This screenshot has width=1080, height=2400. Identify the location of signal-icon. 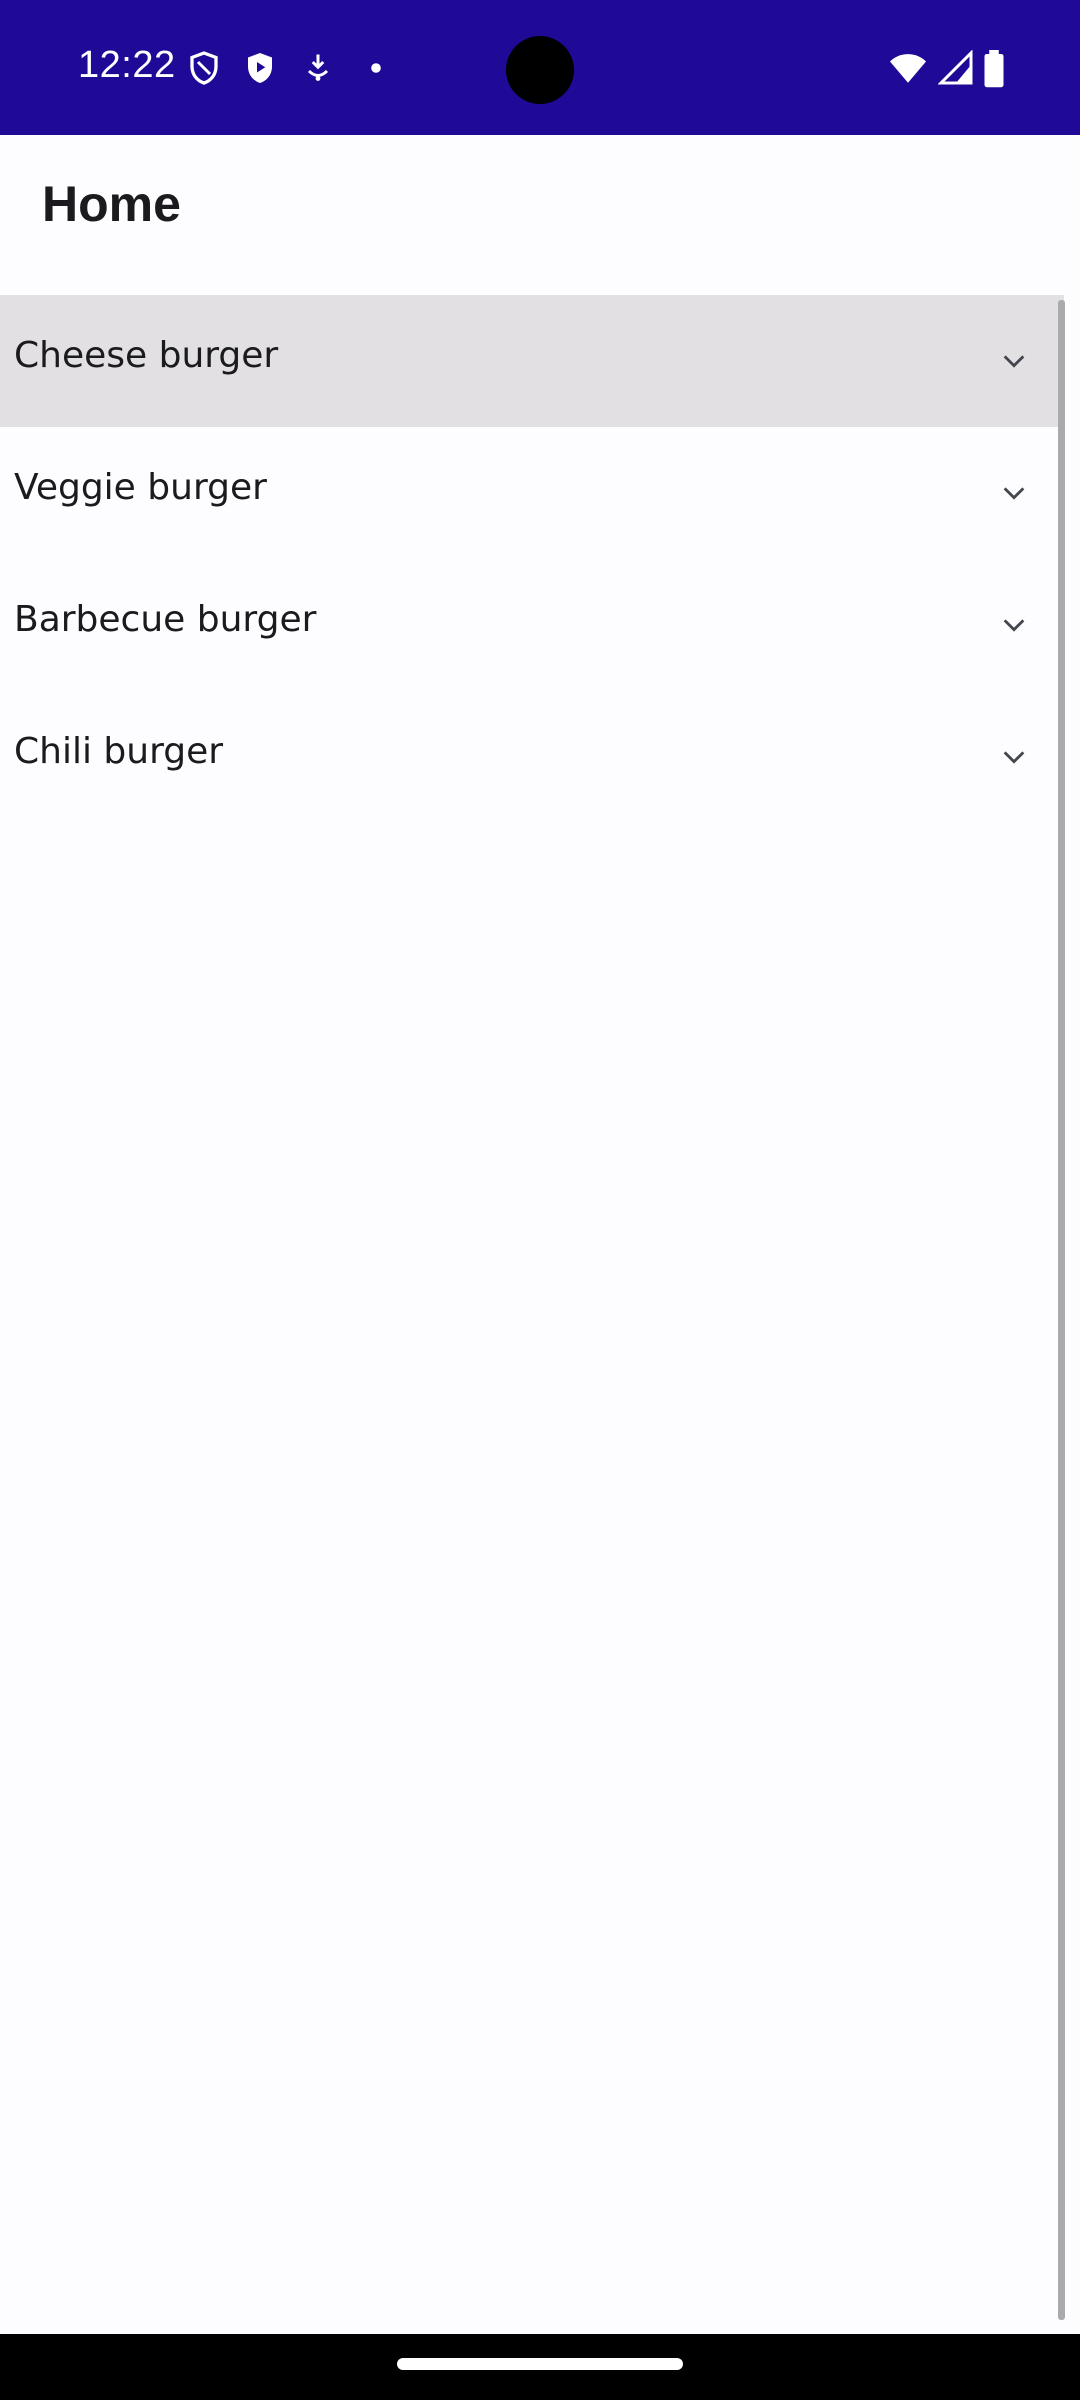
(955, 67).